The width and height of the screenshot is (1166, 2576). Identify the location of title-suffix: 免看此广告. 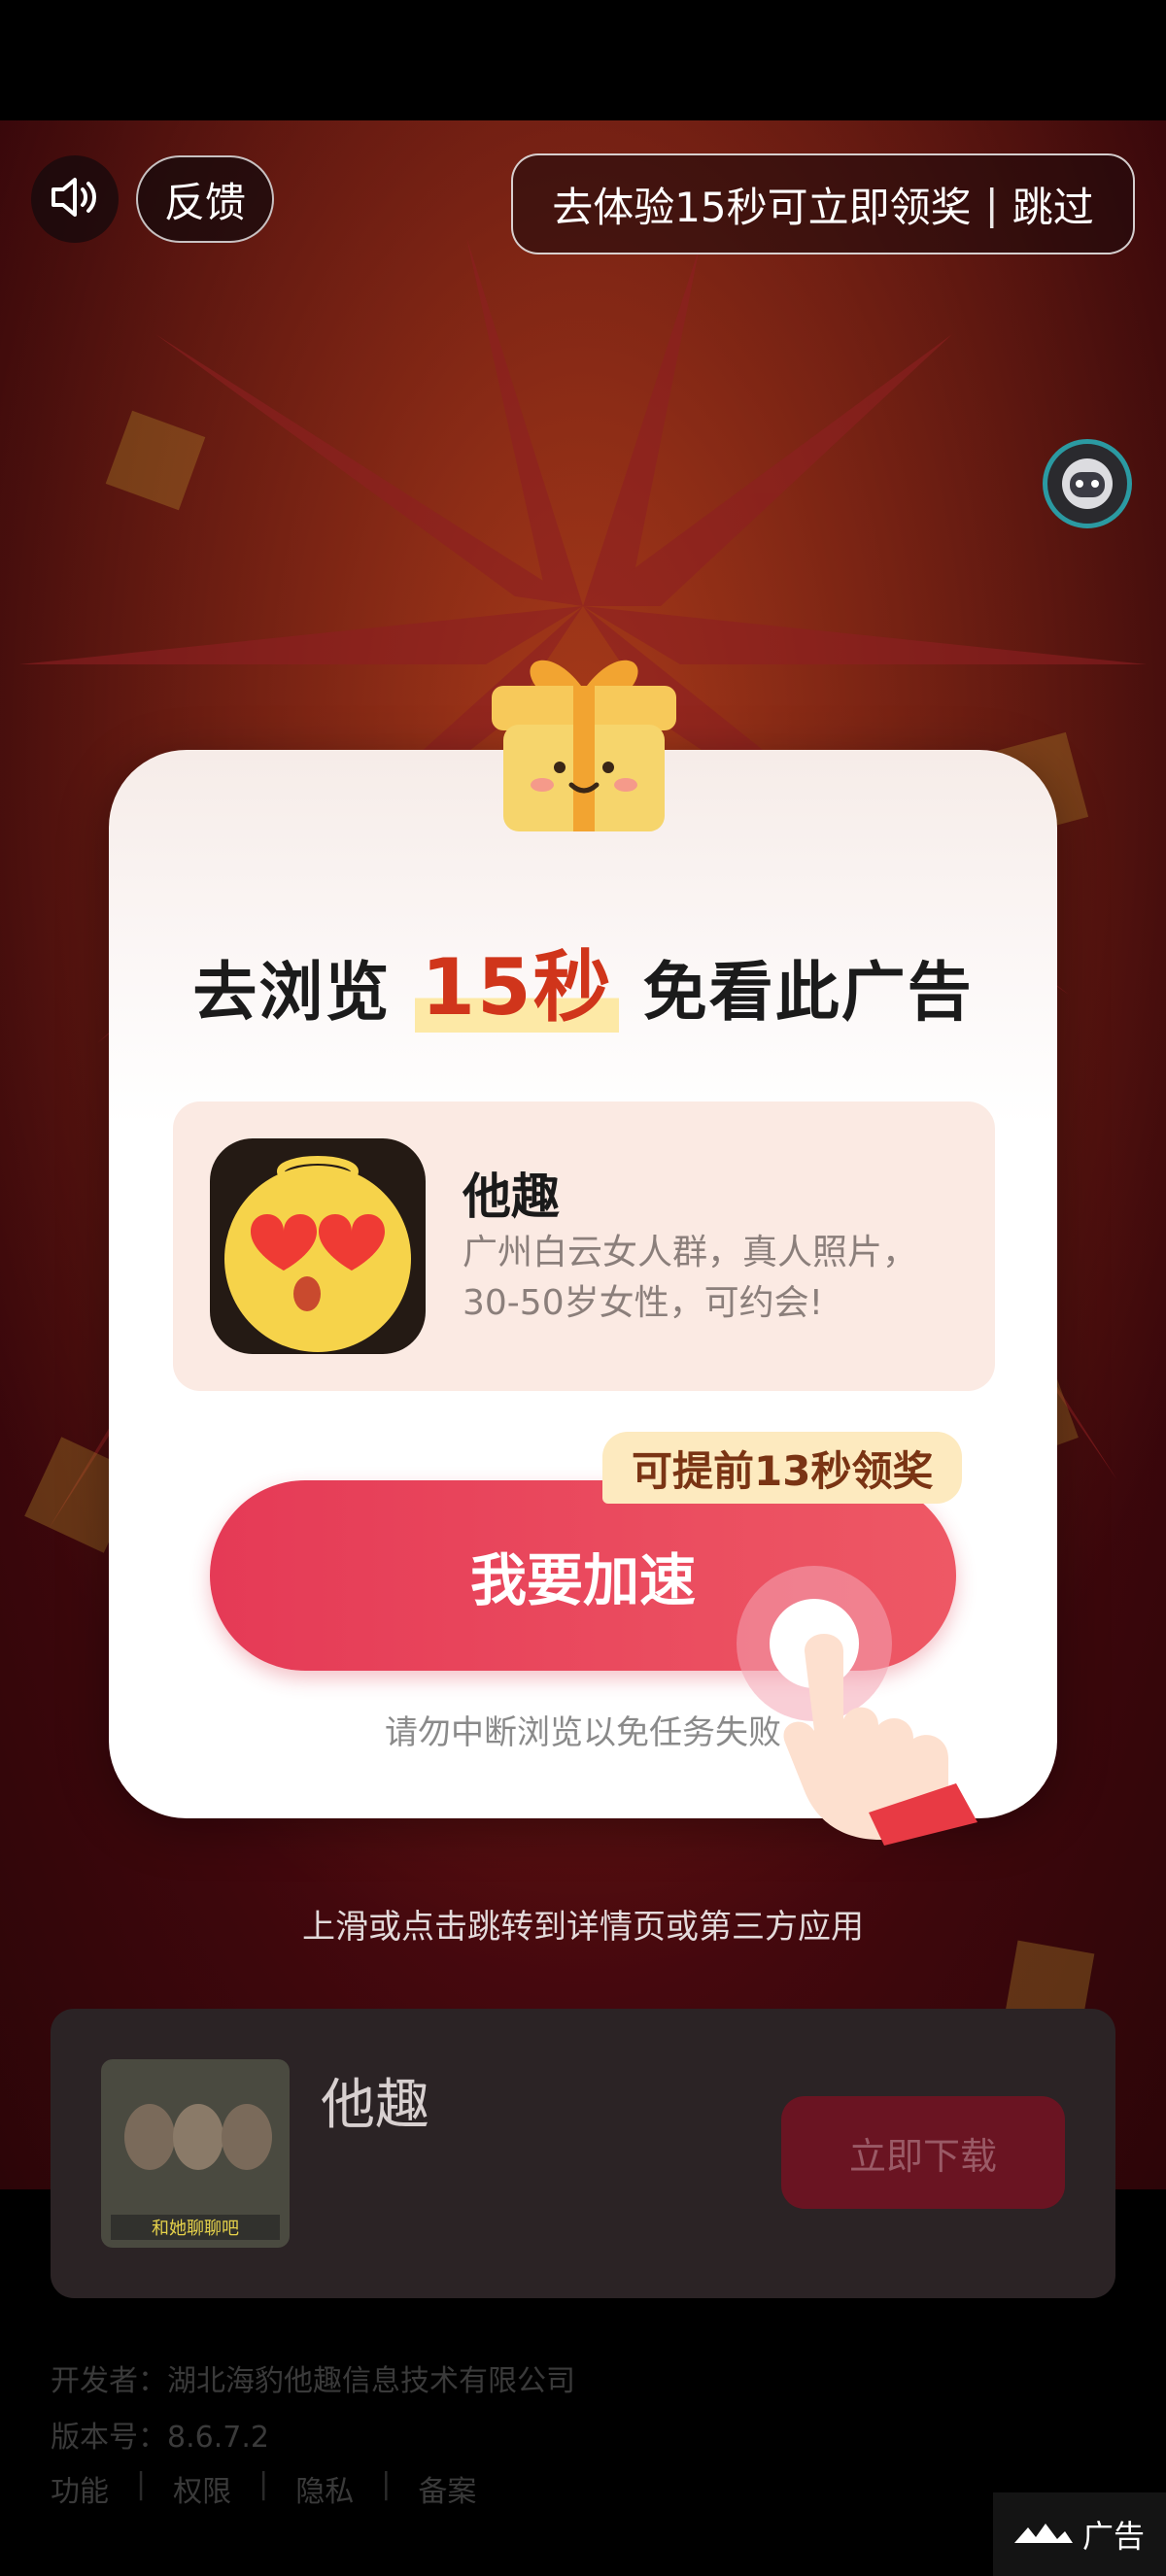
(808, 992).